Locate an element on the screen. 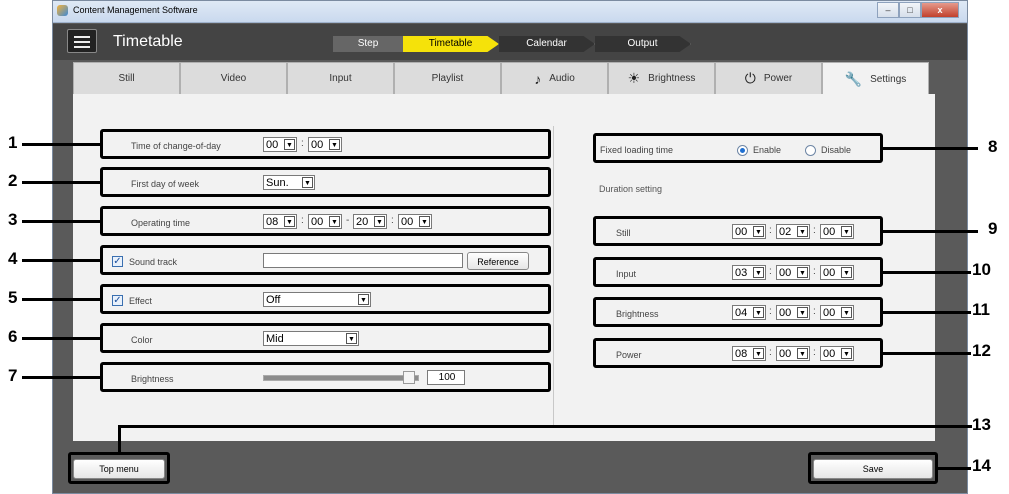 The width and height of the screenshot is (1009, 494). duration-brightness-row: Brightness 04 ▼ : 00 ▼ : 00 ▼ is located at coordinates (738, 312).